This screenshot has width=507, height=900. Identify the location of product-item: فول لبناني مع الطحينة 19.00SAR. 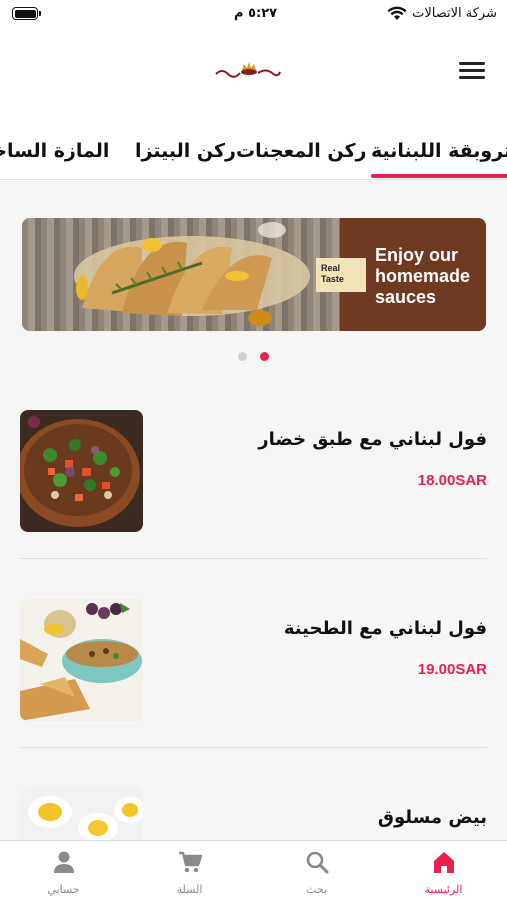
(253, 660).